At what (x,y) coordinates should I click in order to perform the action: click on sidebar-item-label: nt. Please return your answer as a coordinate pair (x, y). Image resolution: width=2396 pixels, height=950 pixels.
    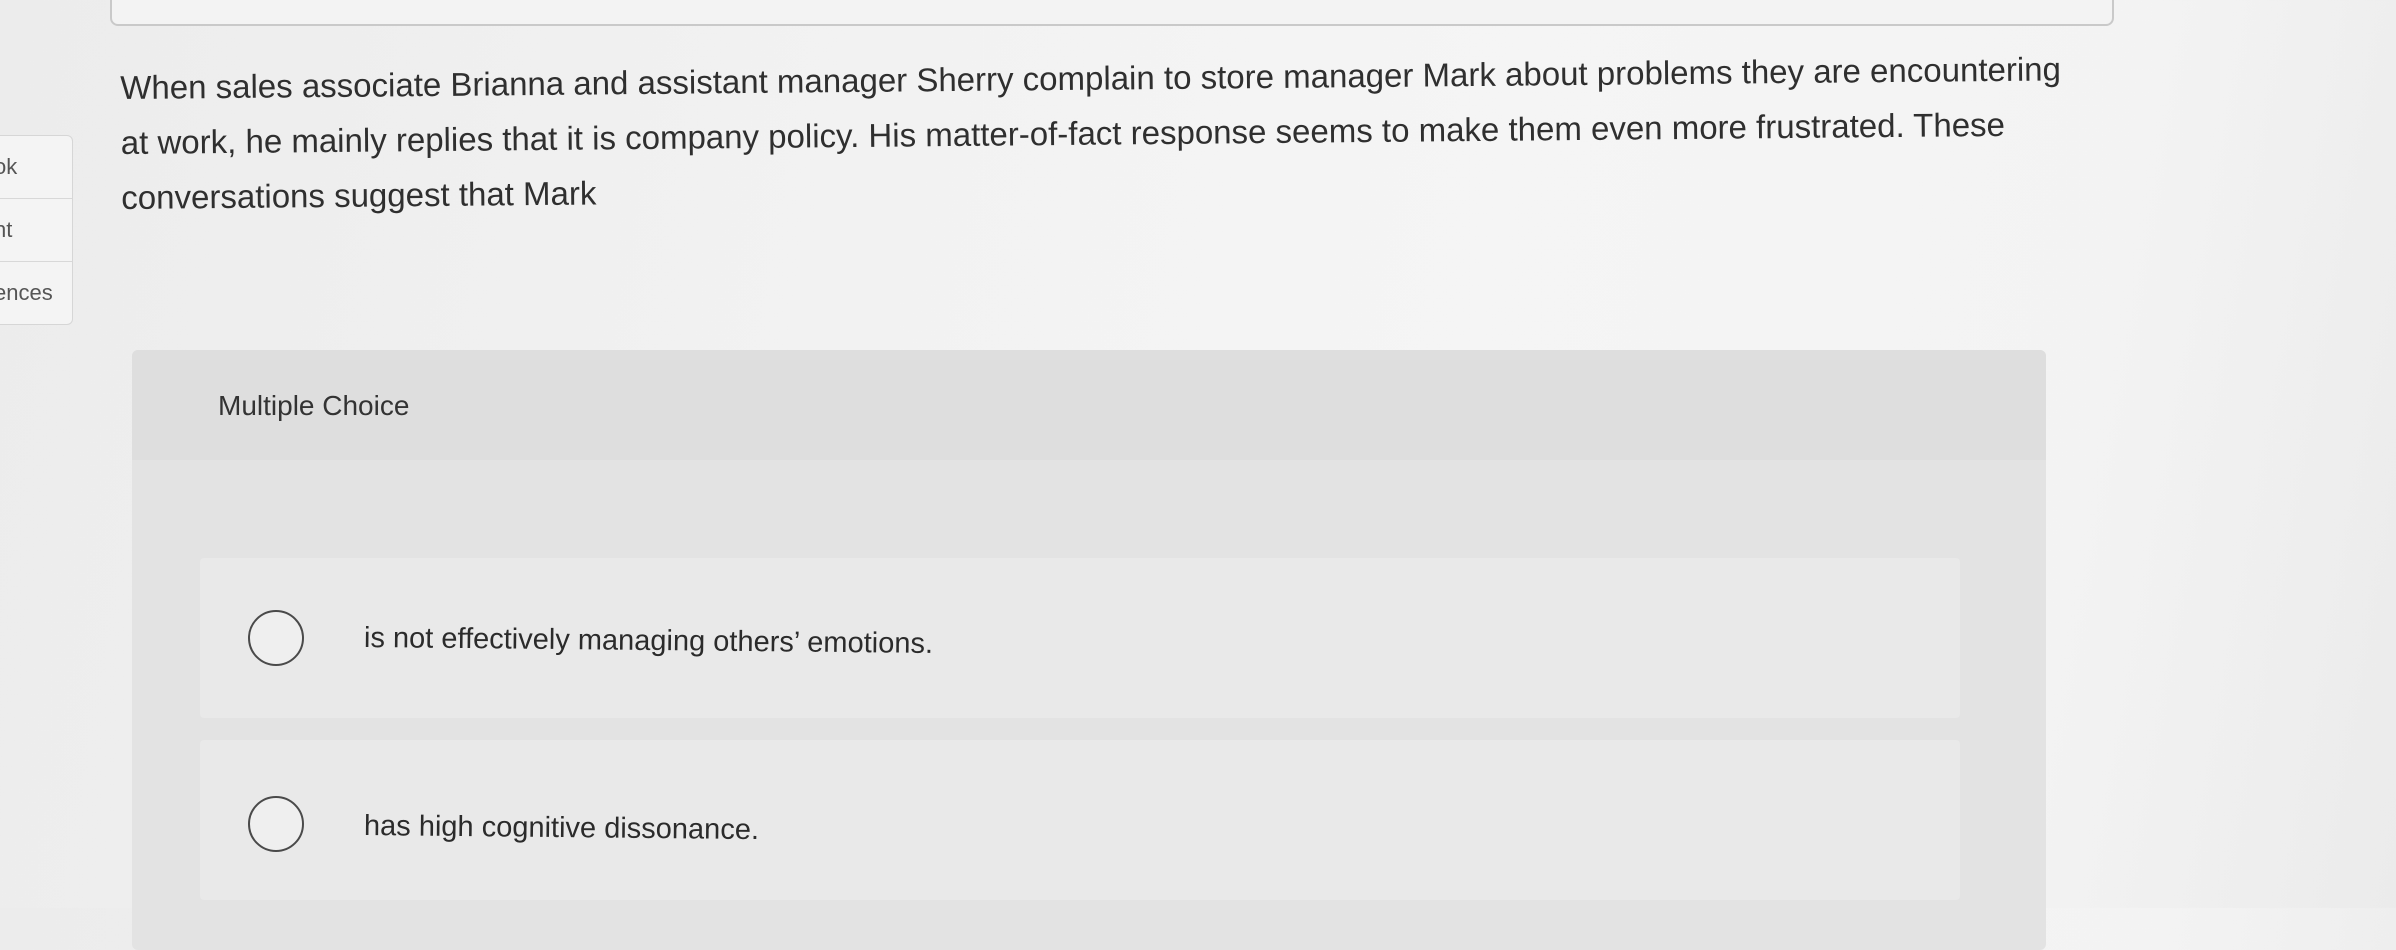
    Looking at the image, I should click on (6, 229).